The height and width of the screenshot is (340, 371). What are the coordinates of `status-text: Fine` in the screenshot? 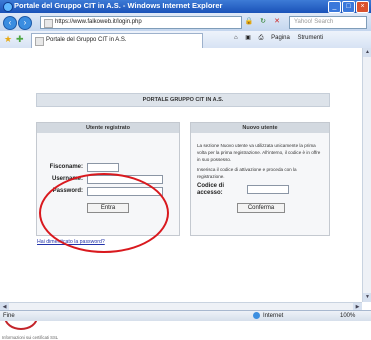 It's located at (9, 316).